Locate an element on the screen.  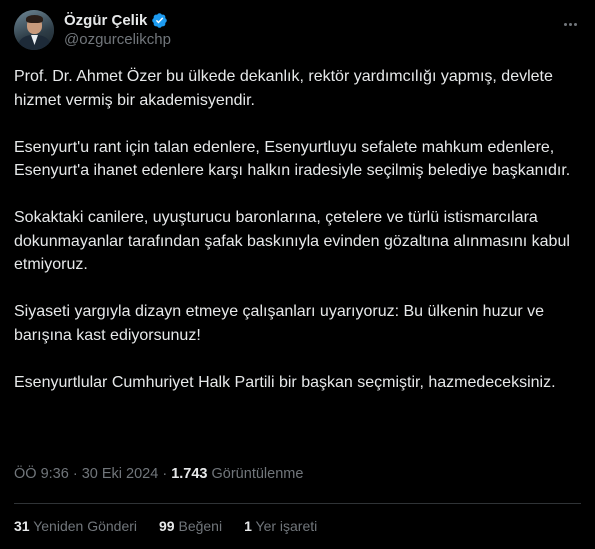
more-options-icon is located at coordinates (570, 24).